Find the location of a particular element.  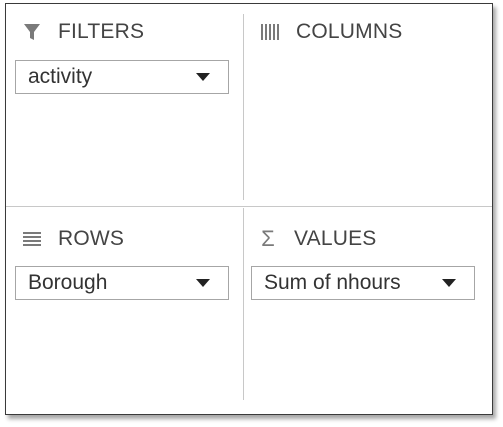

values-header: Σ VALUES is located at coordinates (316, 238).